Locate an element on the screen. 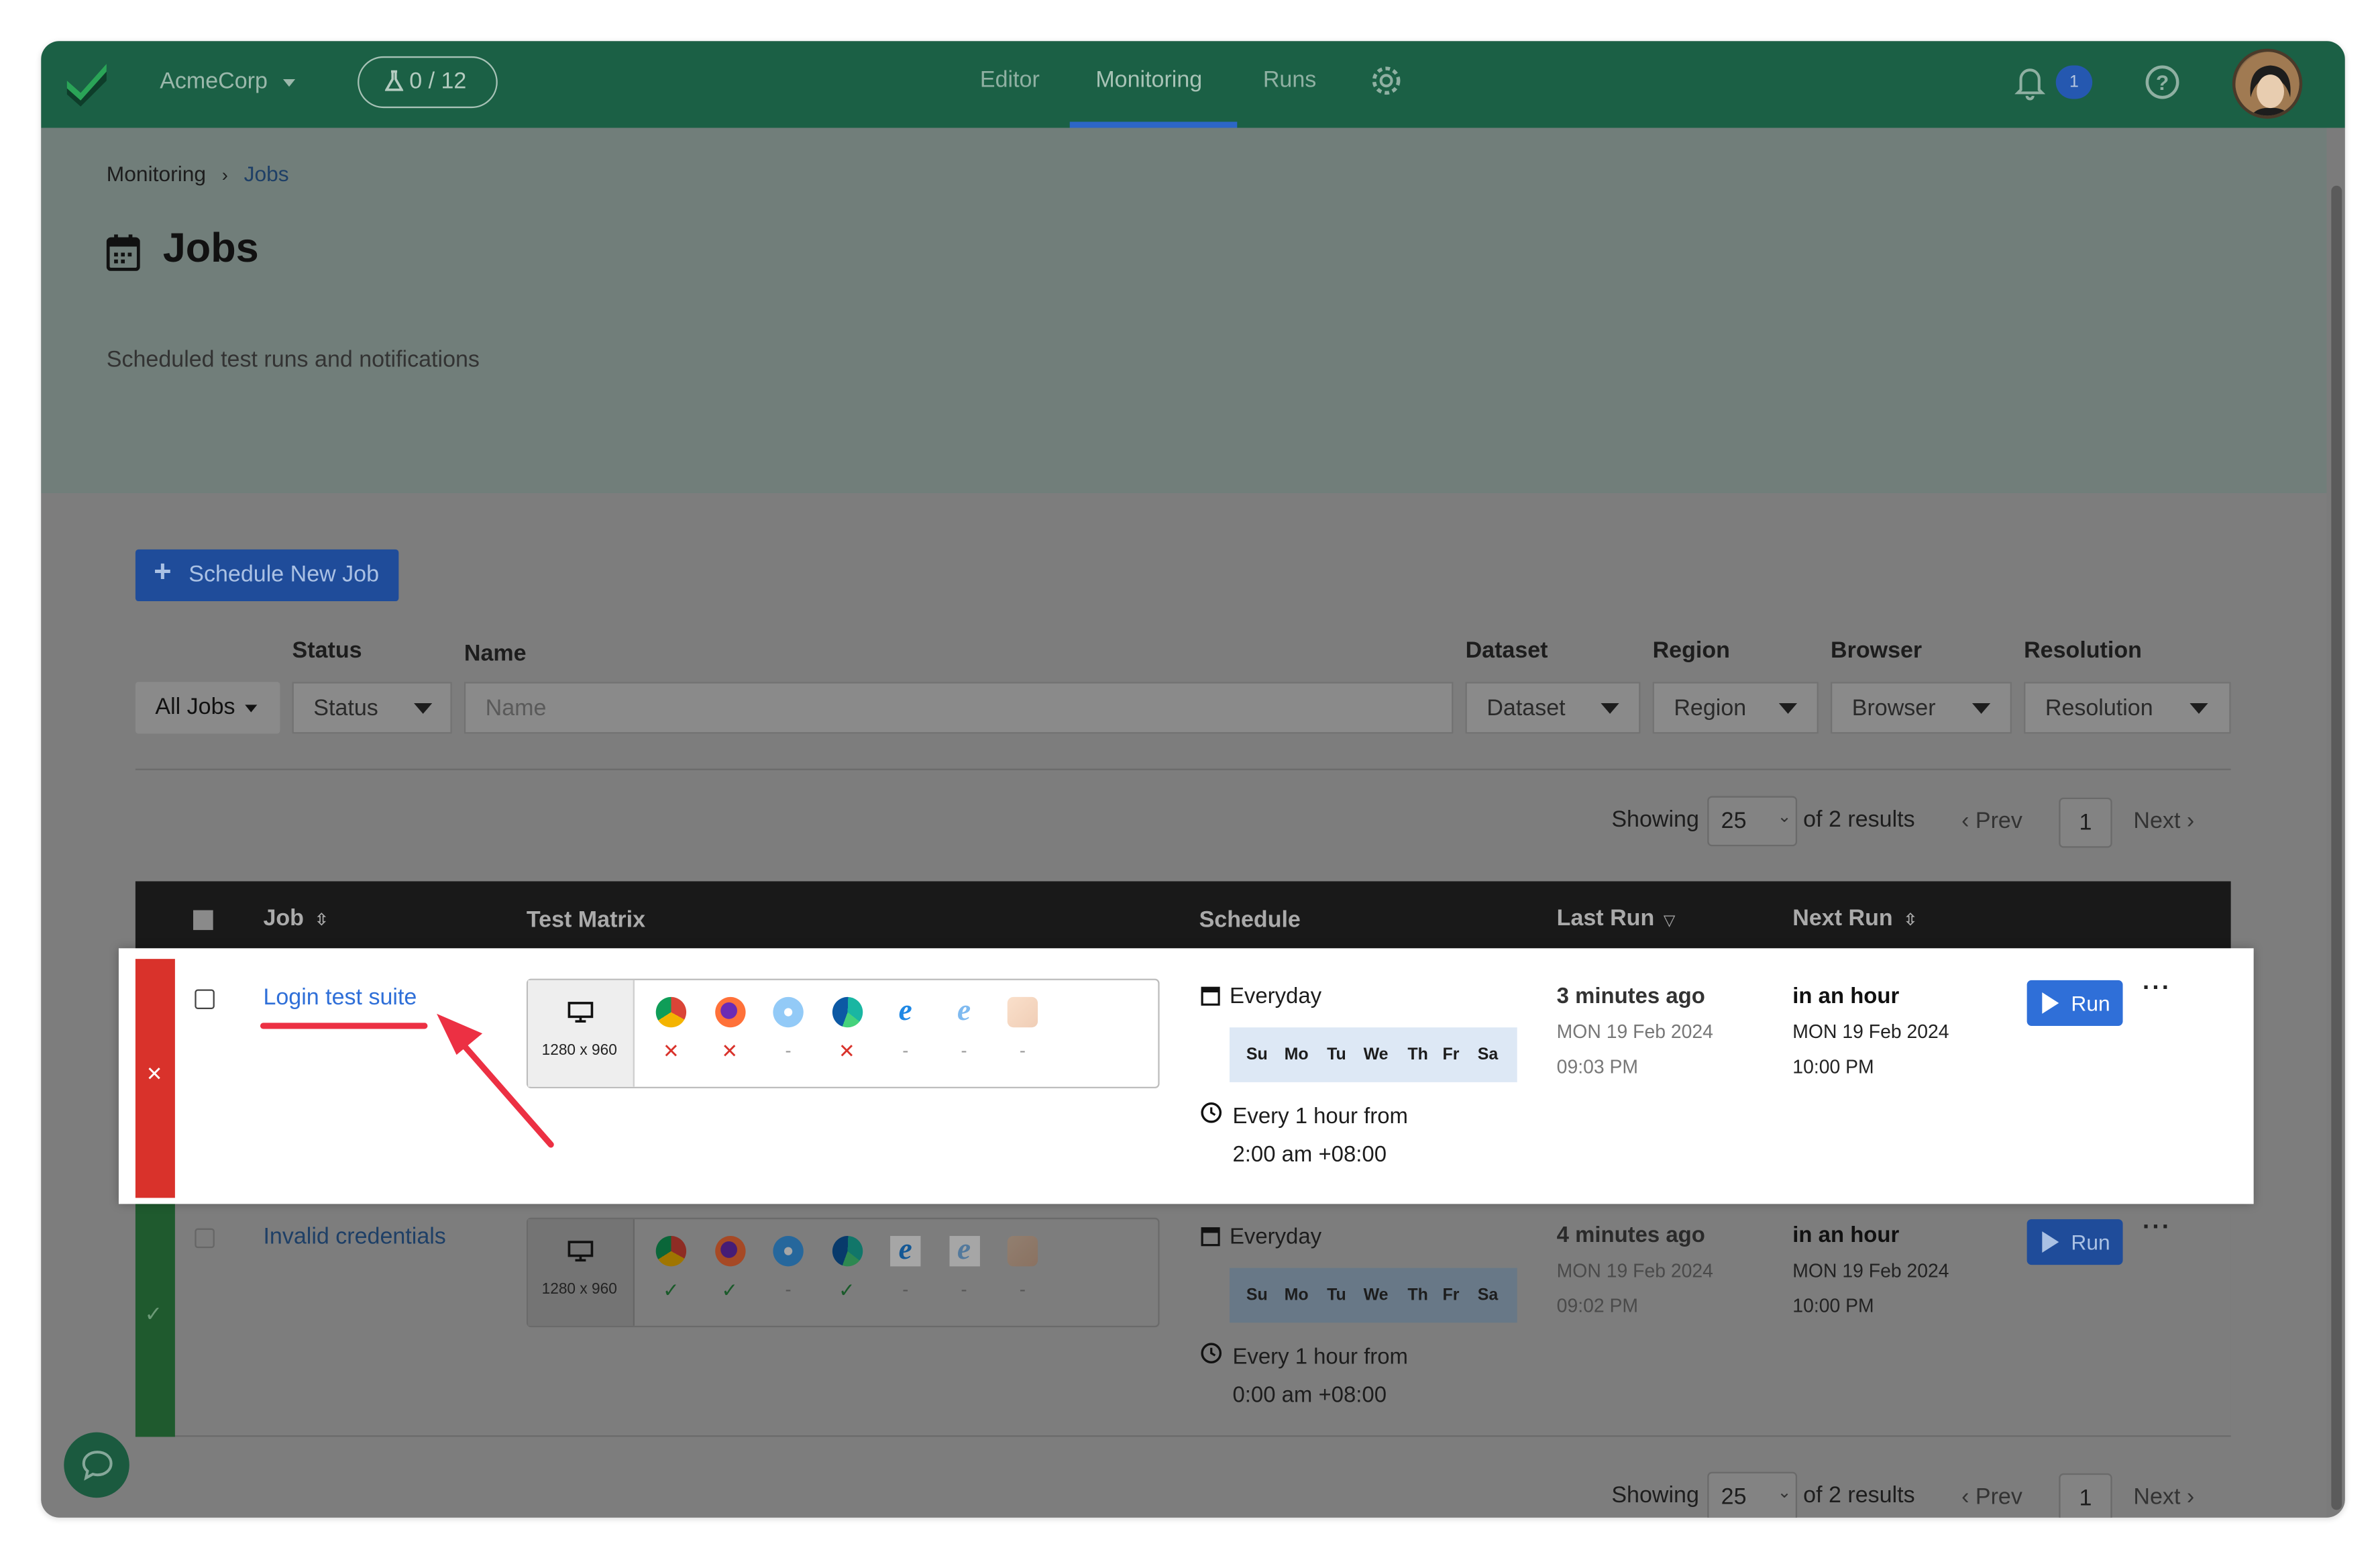 This screenshot has width=2380, height=1560. job-name-link: Login test suite is located at coordinates (340, 998).